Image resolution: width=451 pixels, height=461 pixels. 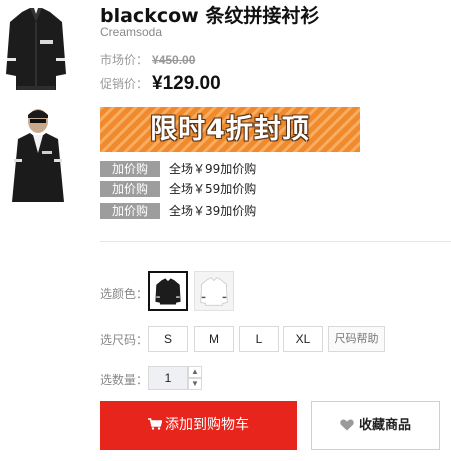 What do you see at coordinates (210, 16) in the screenshot?
I see `product-title: blackcow 条纹拼接衬衫` at bounding box center [210, 16].